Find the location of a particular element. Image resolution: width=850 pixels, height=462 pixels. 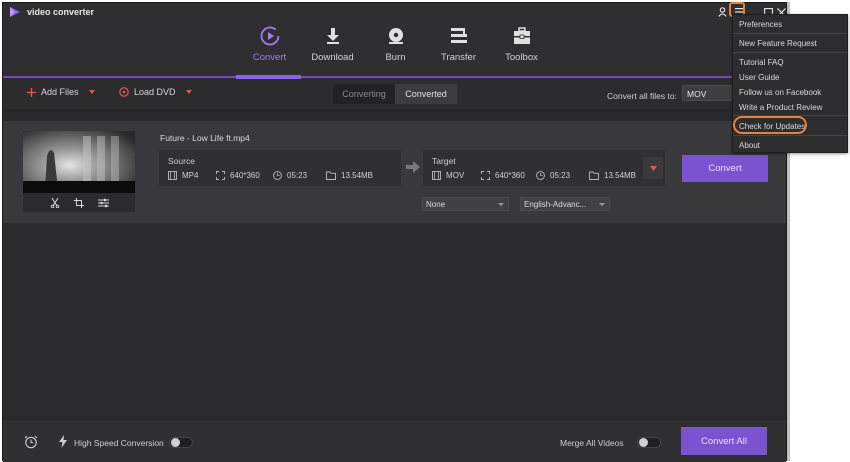

plus-icon is located at coordinates (31, 92).